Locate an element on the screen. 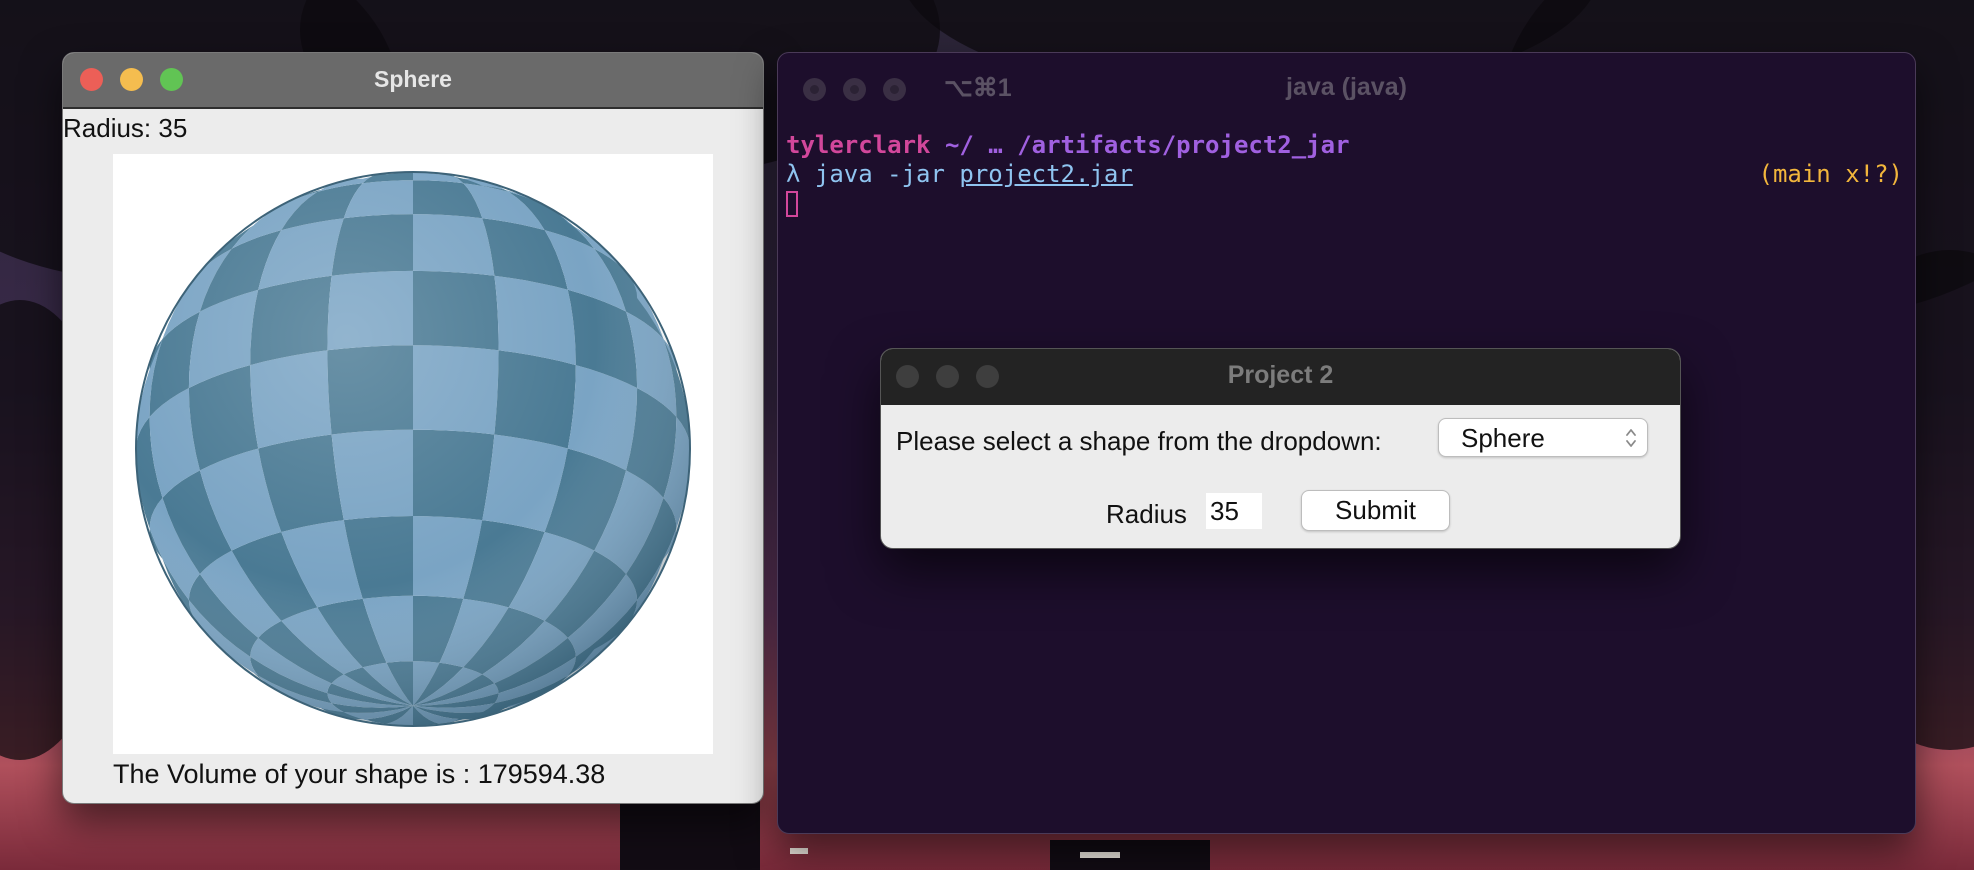  sphere-window-titlebar: Sphere is located at coordinates (413, 81).